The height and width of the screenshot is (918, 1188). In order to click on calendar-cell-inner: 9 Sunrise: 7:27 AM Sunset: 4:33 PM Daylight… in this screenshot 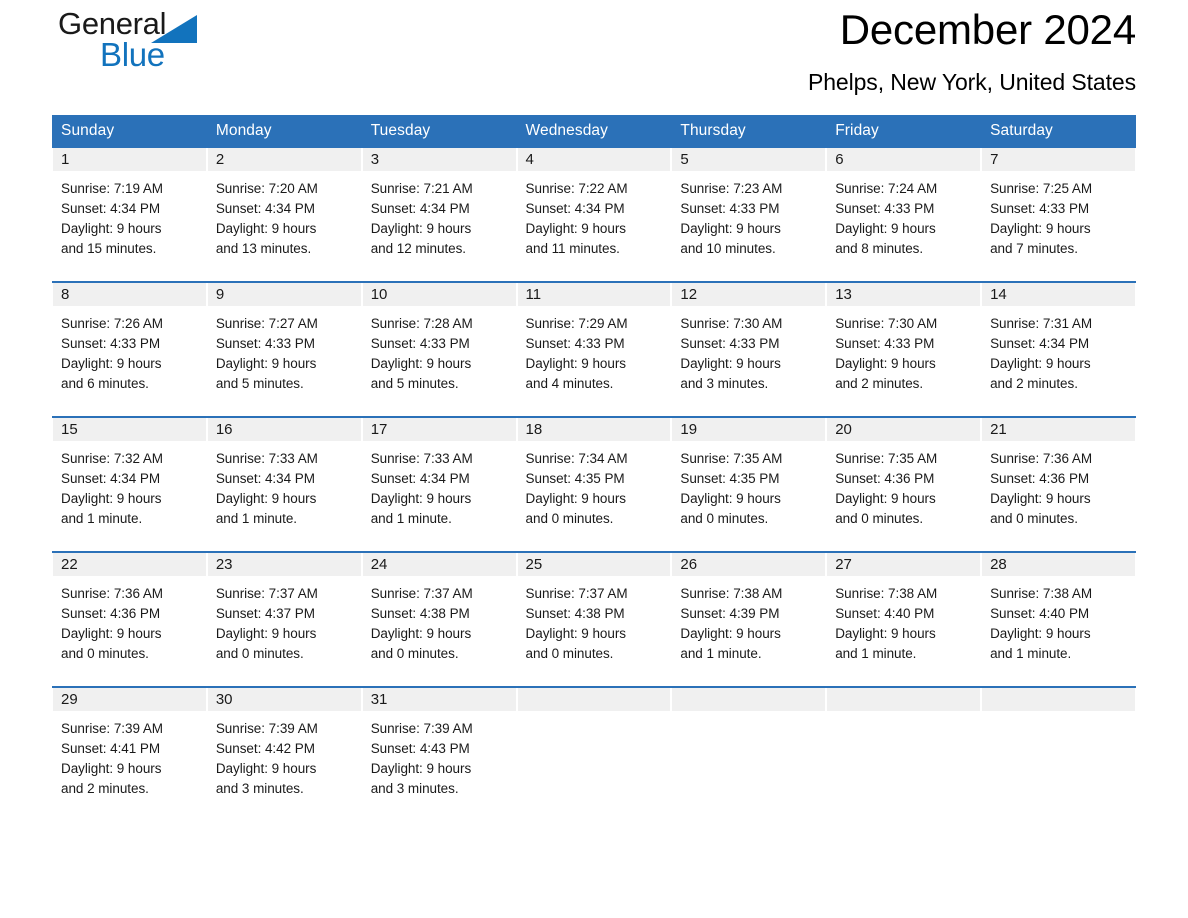, I will do `click(284, 349)`.